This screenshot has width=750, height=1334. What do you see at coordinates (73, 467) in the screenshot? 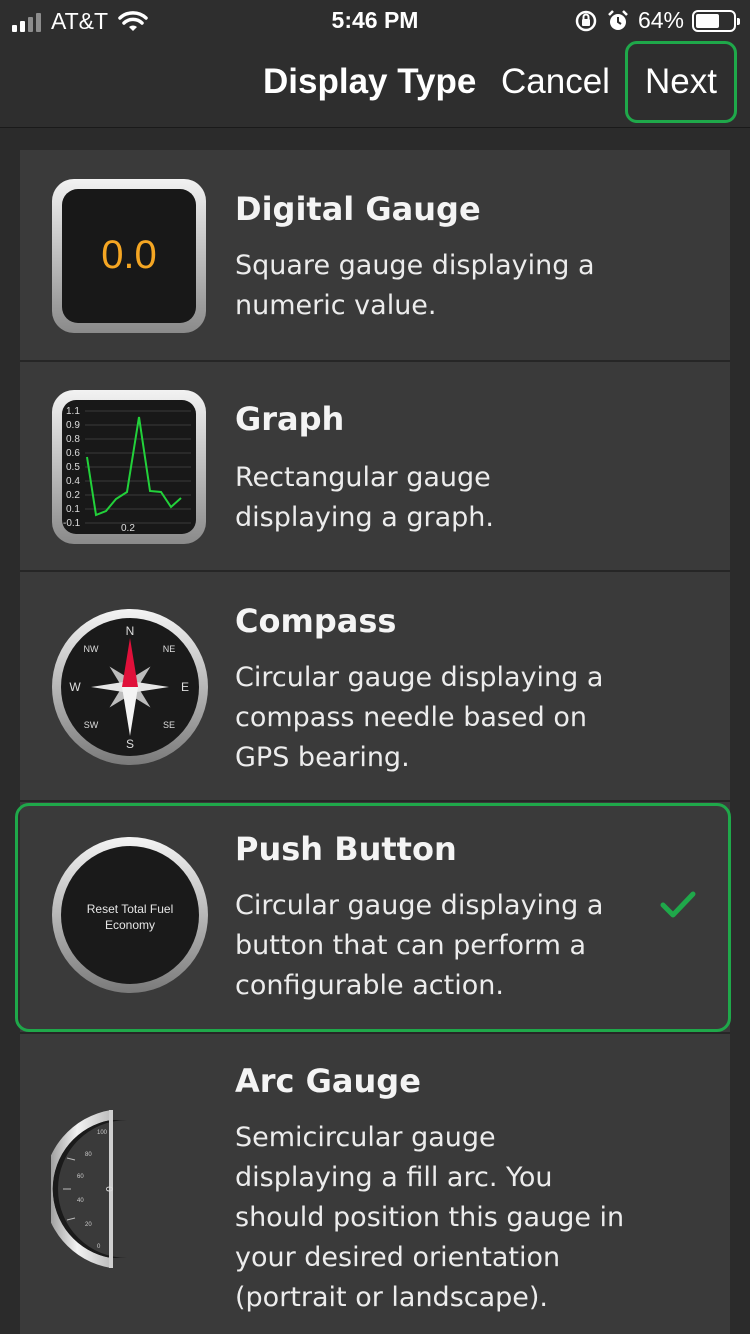
I see `graph-tick: 0.5` at bounding box center [73, 467].